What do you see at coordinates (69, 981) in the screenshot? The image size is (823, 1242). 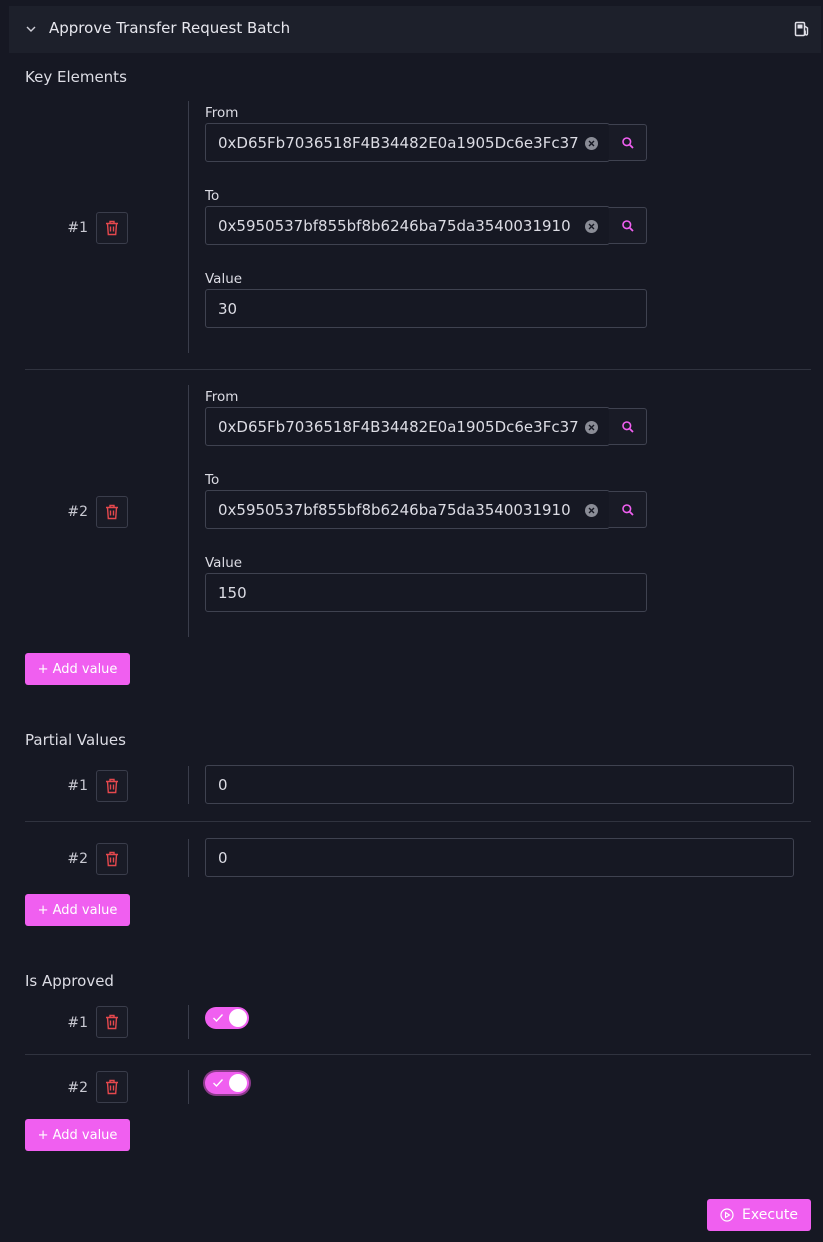 I see `section-title-is-approved: Is Approved` at bounding box center [69, 981].